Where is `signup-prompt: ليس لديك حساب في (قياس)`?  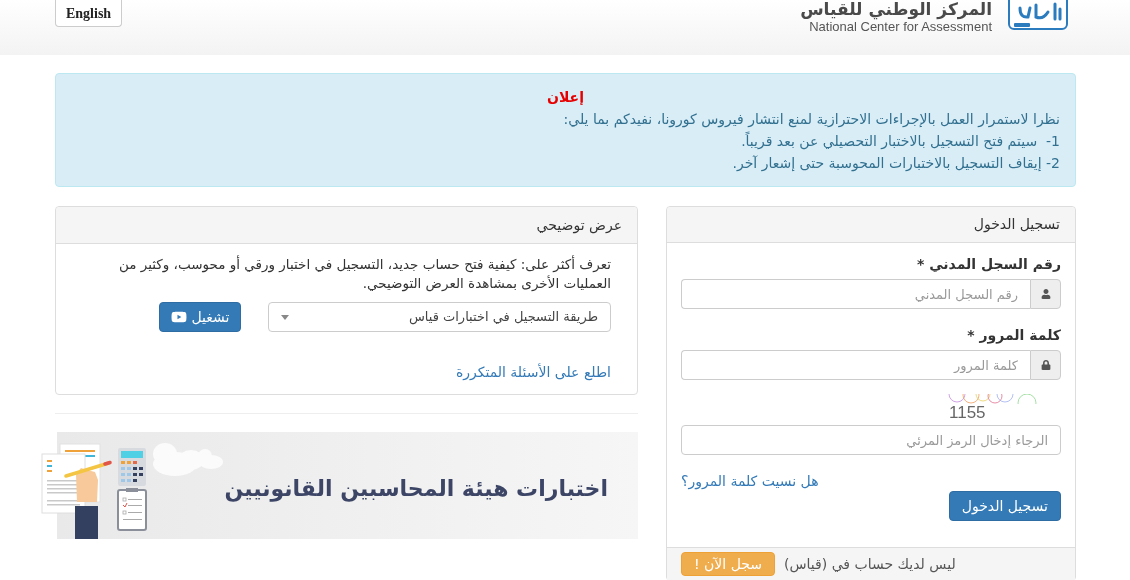
signup-prompt: ليس لديك حساب في (قياس) is located at coordinates (870, 564).